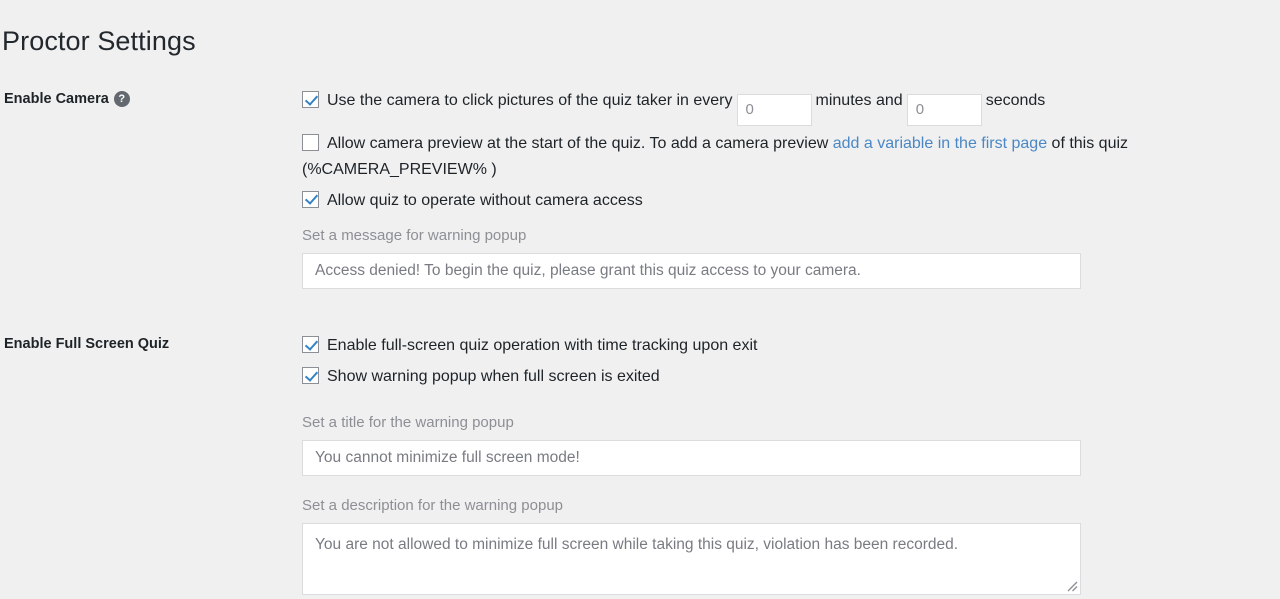  What do you see at coordinates (87, 344) in the screenshot?
I see `enable-fullscreen-label: Enable Full Screen Quiz` at bounding box center [87, 344].